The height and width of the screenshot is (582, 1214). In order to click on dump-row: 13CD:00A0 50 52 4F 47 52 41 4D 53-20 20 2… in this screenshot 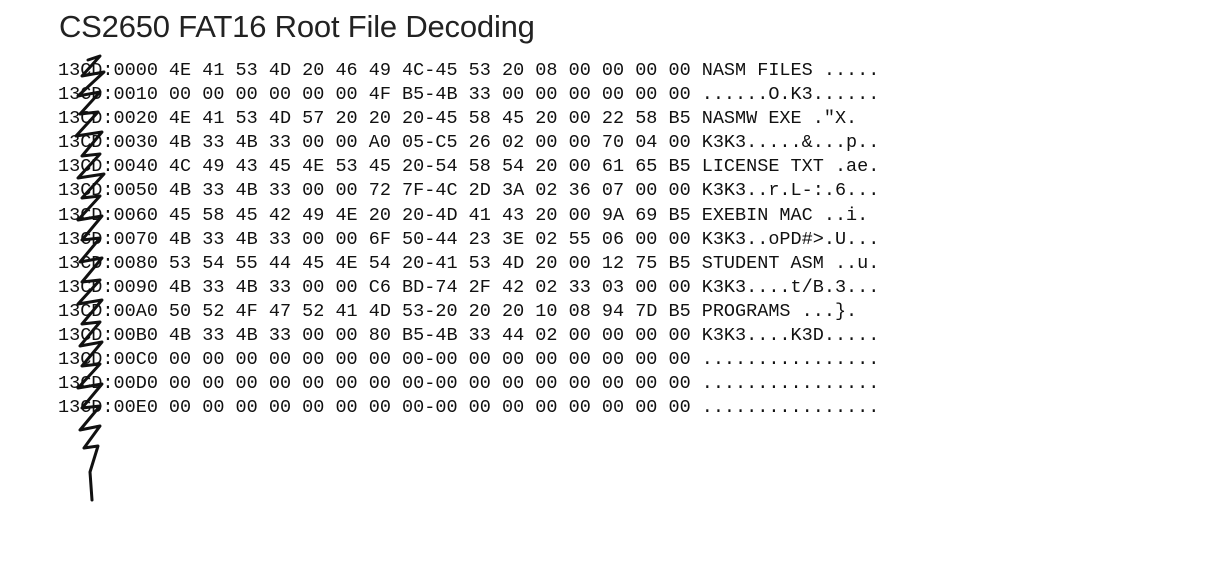, I will do `click(468, 312)`.